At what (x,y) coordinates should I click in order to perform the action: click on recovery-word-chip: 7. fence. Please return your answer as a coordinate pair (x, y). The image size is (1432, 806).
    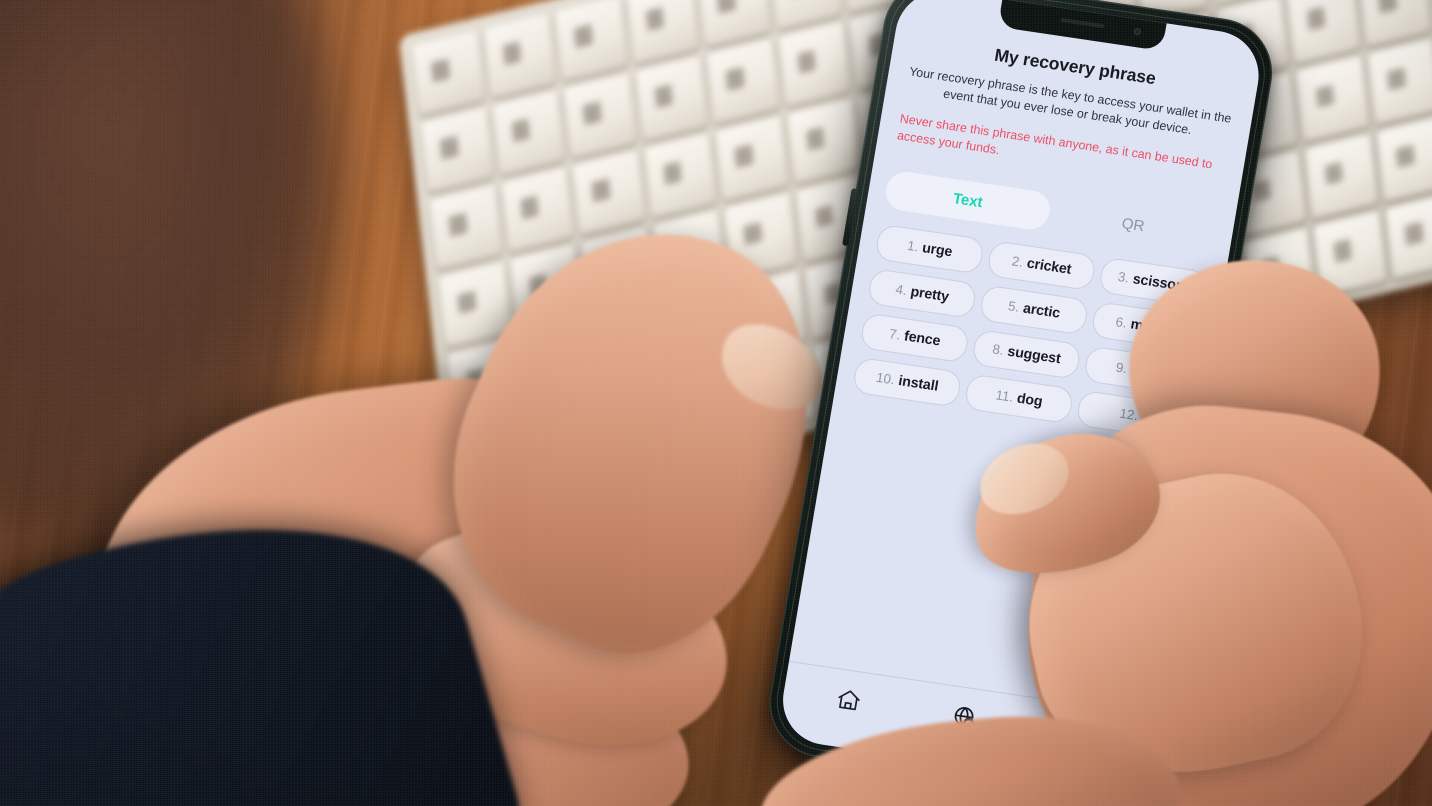
    Looking at the image, I should click on (915, 338).